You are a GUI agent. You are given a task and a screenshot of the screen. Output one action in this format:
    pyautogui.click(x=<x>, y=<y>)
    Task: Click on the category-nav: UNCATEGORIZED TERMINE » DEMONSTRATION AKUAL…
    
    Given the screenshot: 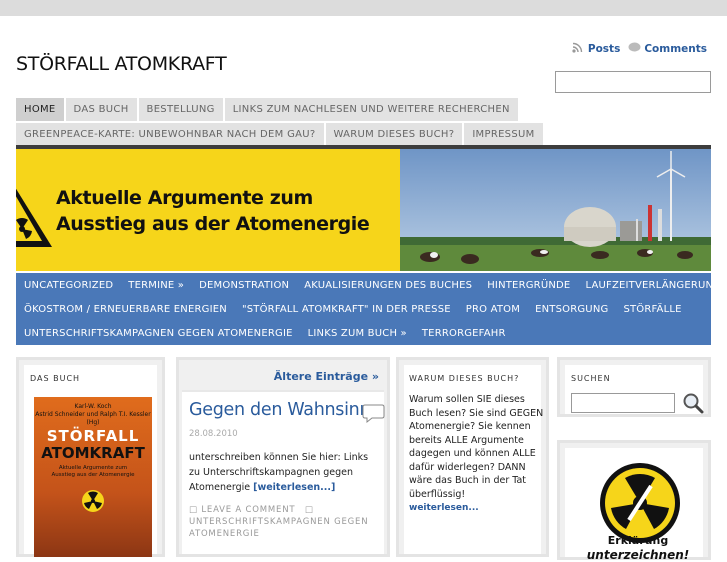 What is the action you would take?
    pyautogui.click(x=368, y=309)
    